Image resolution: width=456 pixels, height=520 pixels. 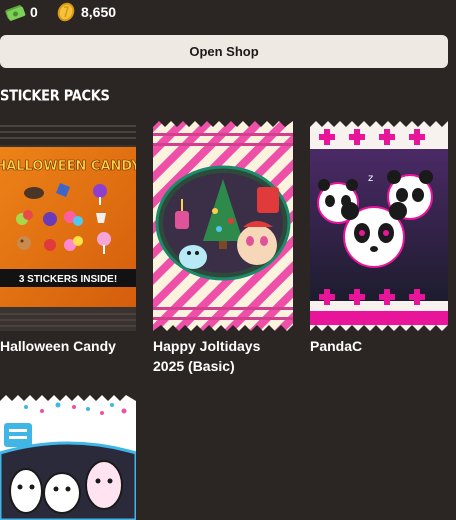 I want to click on open-shop-button: Open Shop, so click(x=224, y=51).